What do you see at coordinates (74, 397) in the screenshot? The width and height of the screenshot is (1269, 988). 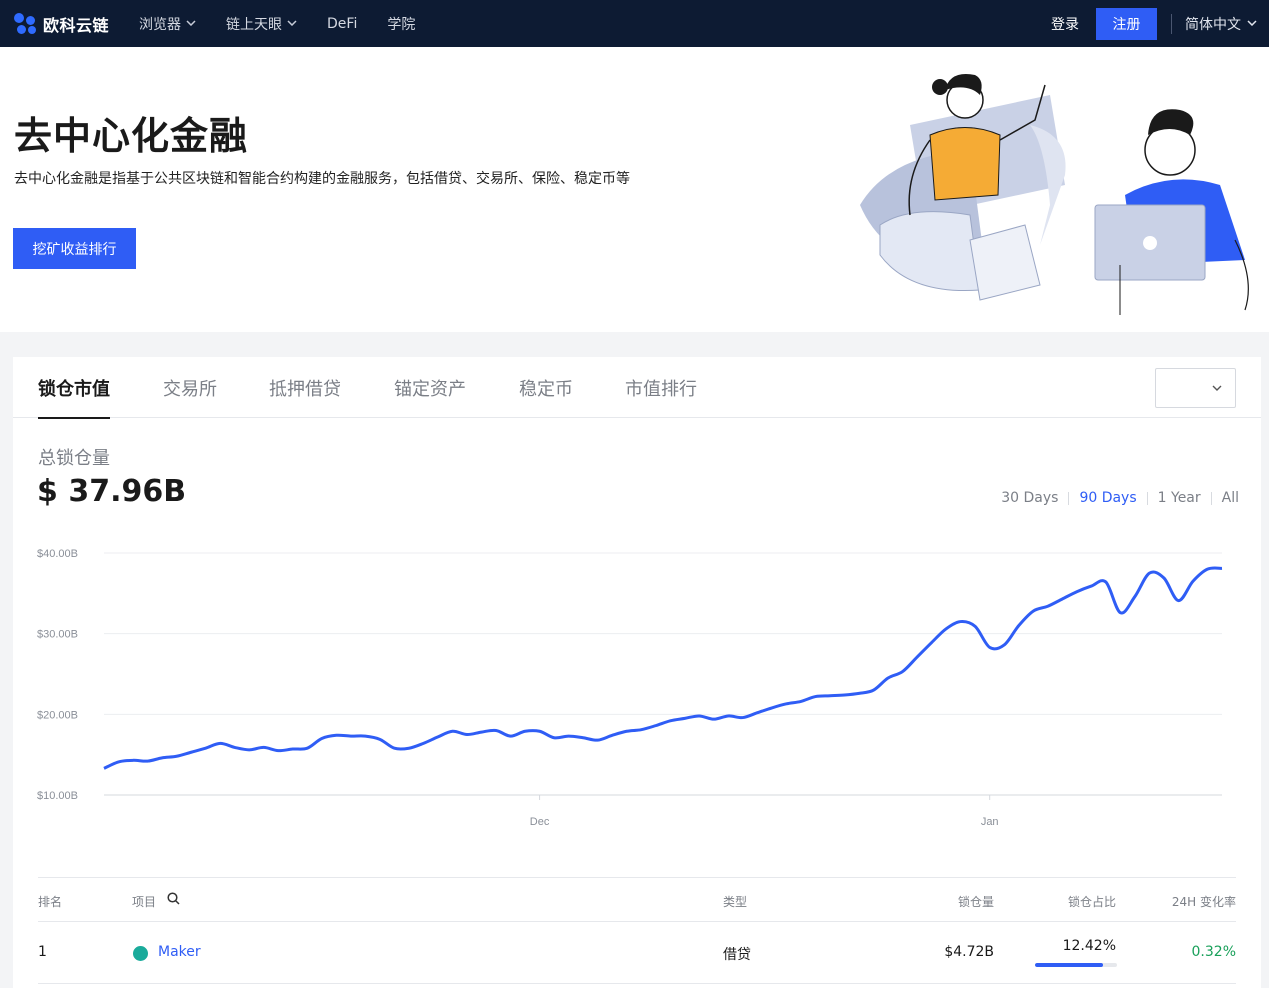 I see `tab-0: 锁仓市值` at bounding box center [74, 397].